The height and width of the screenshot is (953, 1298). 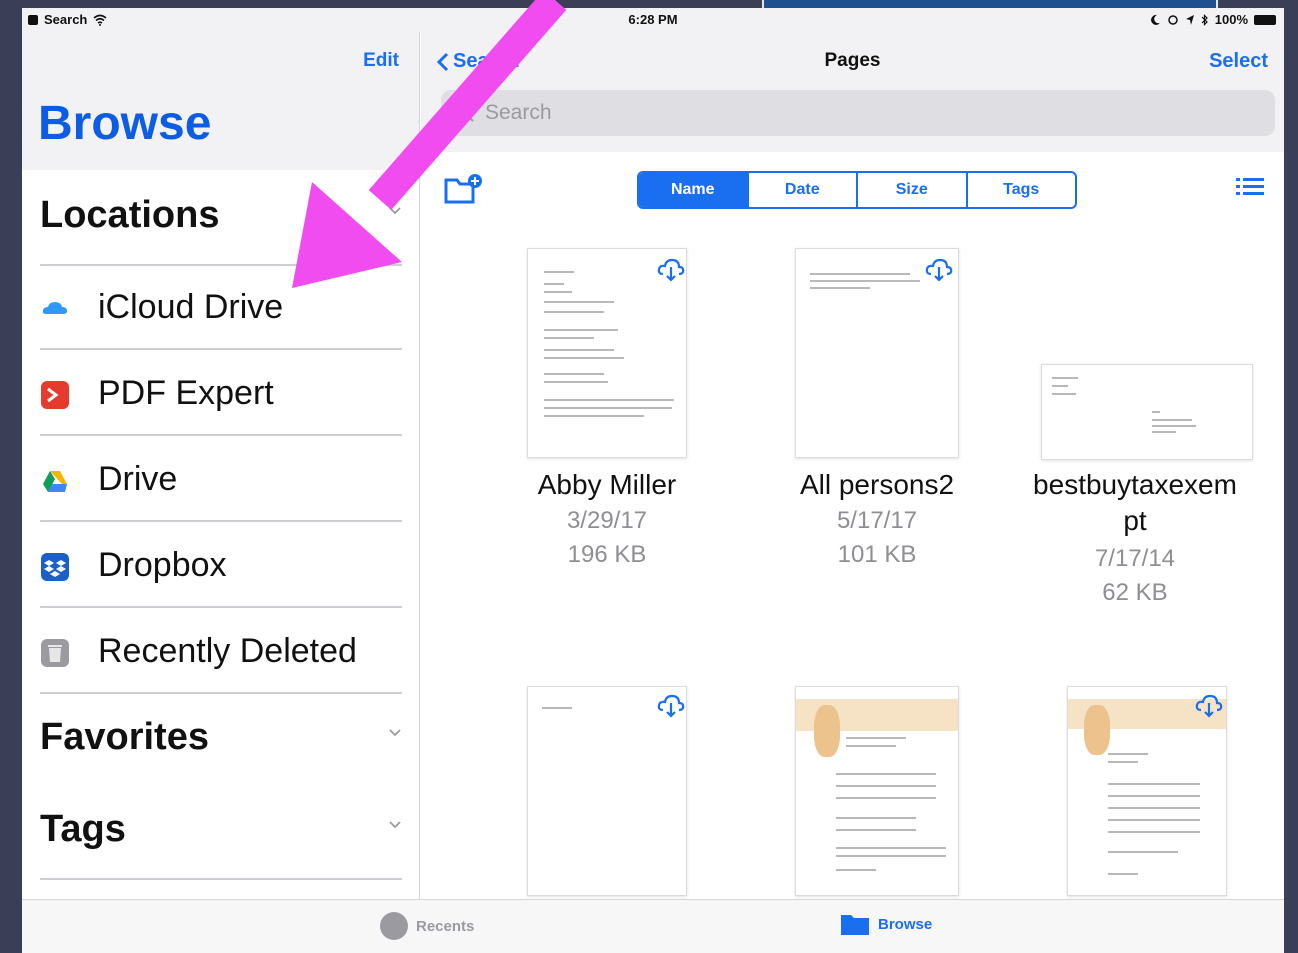 I want to click on favorites-title: Favorites, so click(x=124, y=737).